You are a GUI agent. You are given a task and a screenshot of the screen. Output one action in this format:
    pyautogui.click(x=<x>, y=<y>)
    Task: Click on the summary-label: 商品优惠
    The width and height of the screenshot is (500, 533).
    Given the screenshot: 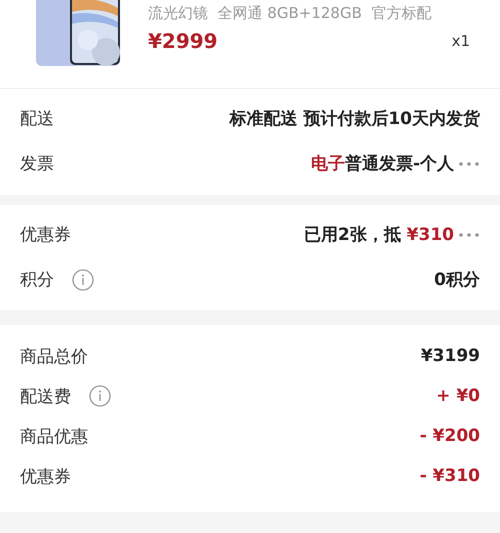 What is the action you would take?
    pyautogui.click(x=54, y=437)
    